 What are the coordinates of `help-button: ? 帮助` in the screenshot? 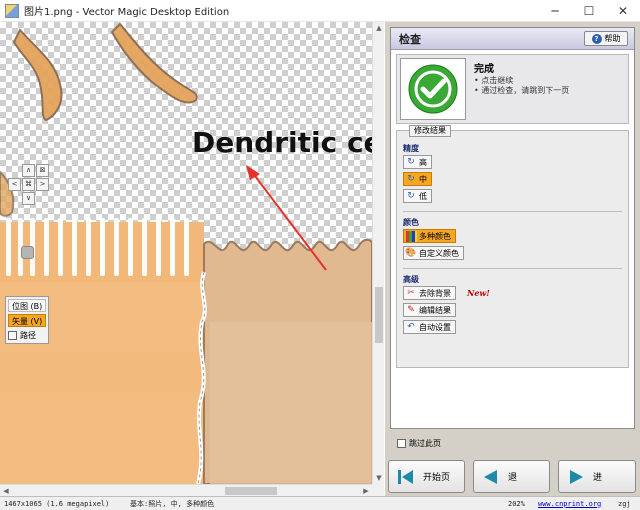 It's located at (606, 38).